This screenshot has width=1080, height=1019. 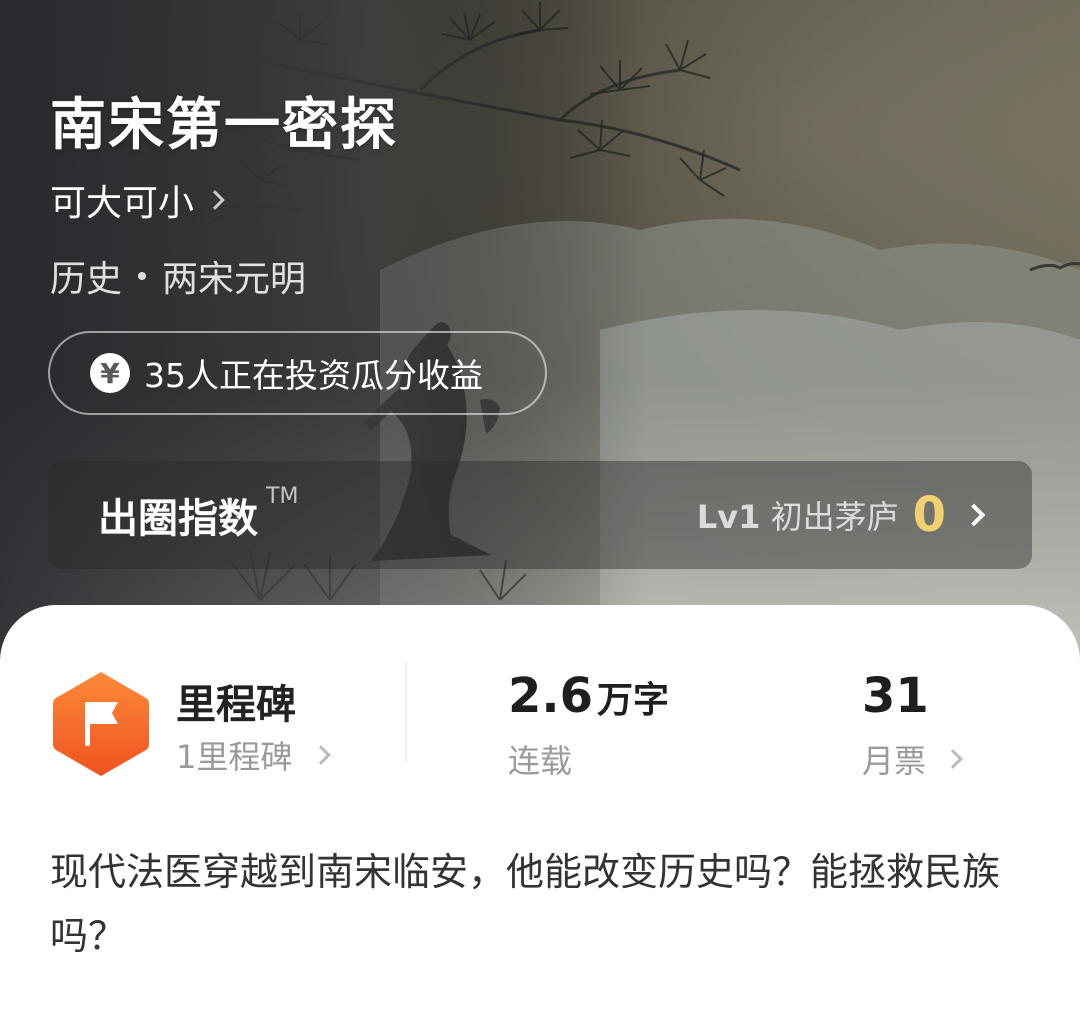 I want to click on monthly-ticket-stat: 31 月票, so click(x=912, y=725).